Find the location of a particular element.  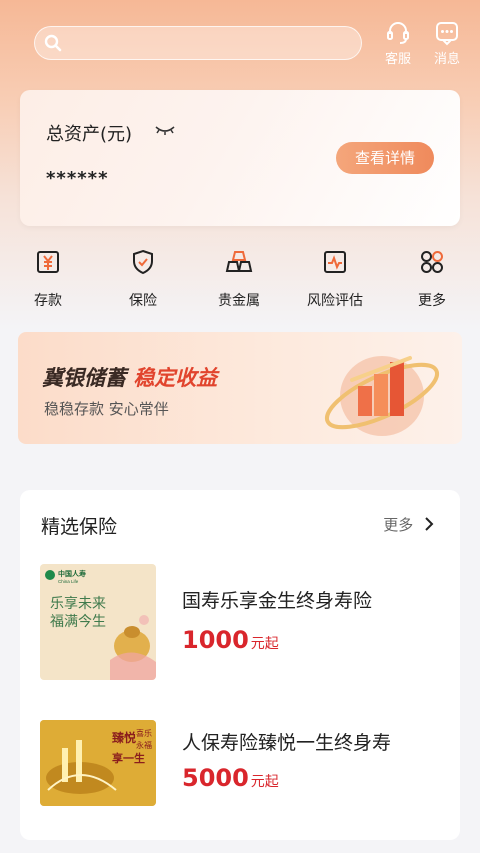

thumb-slogan-line1: 乐享未来 is located at coordinates (78, 603).